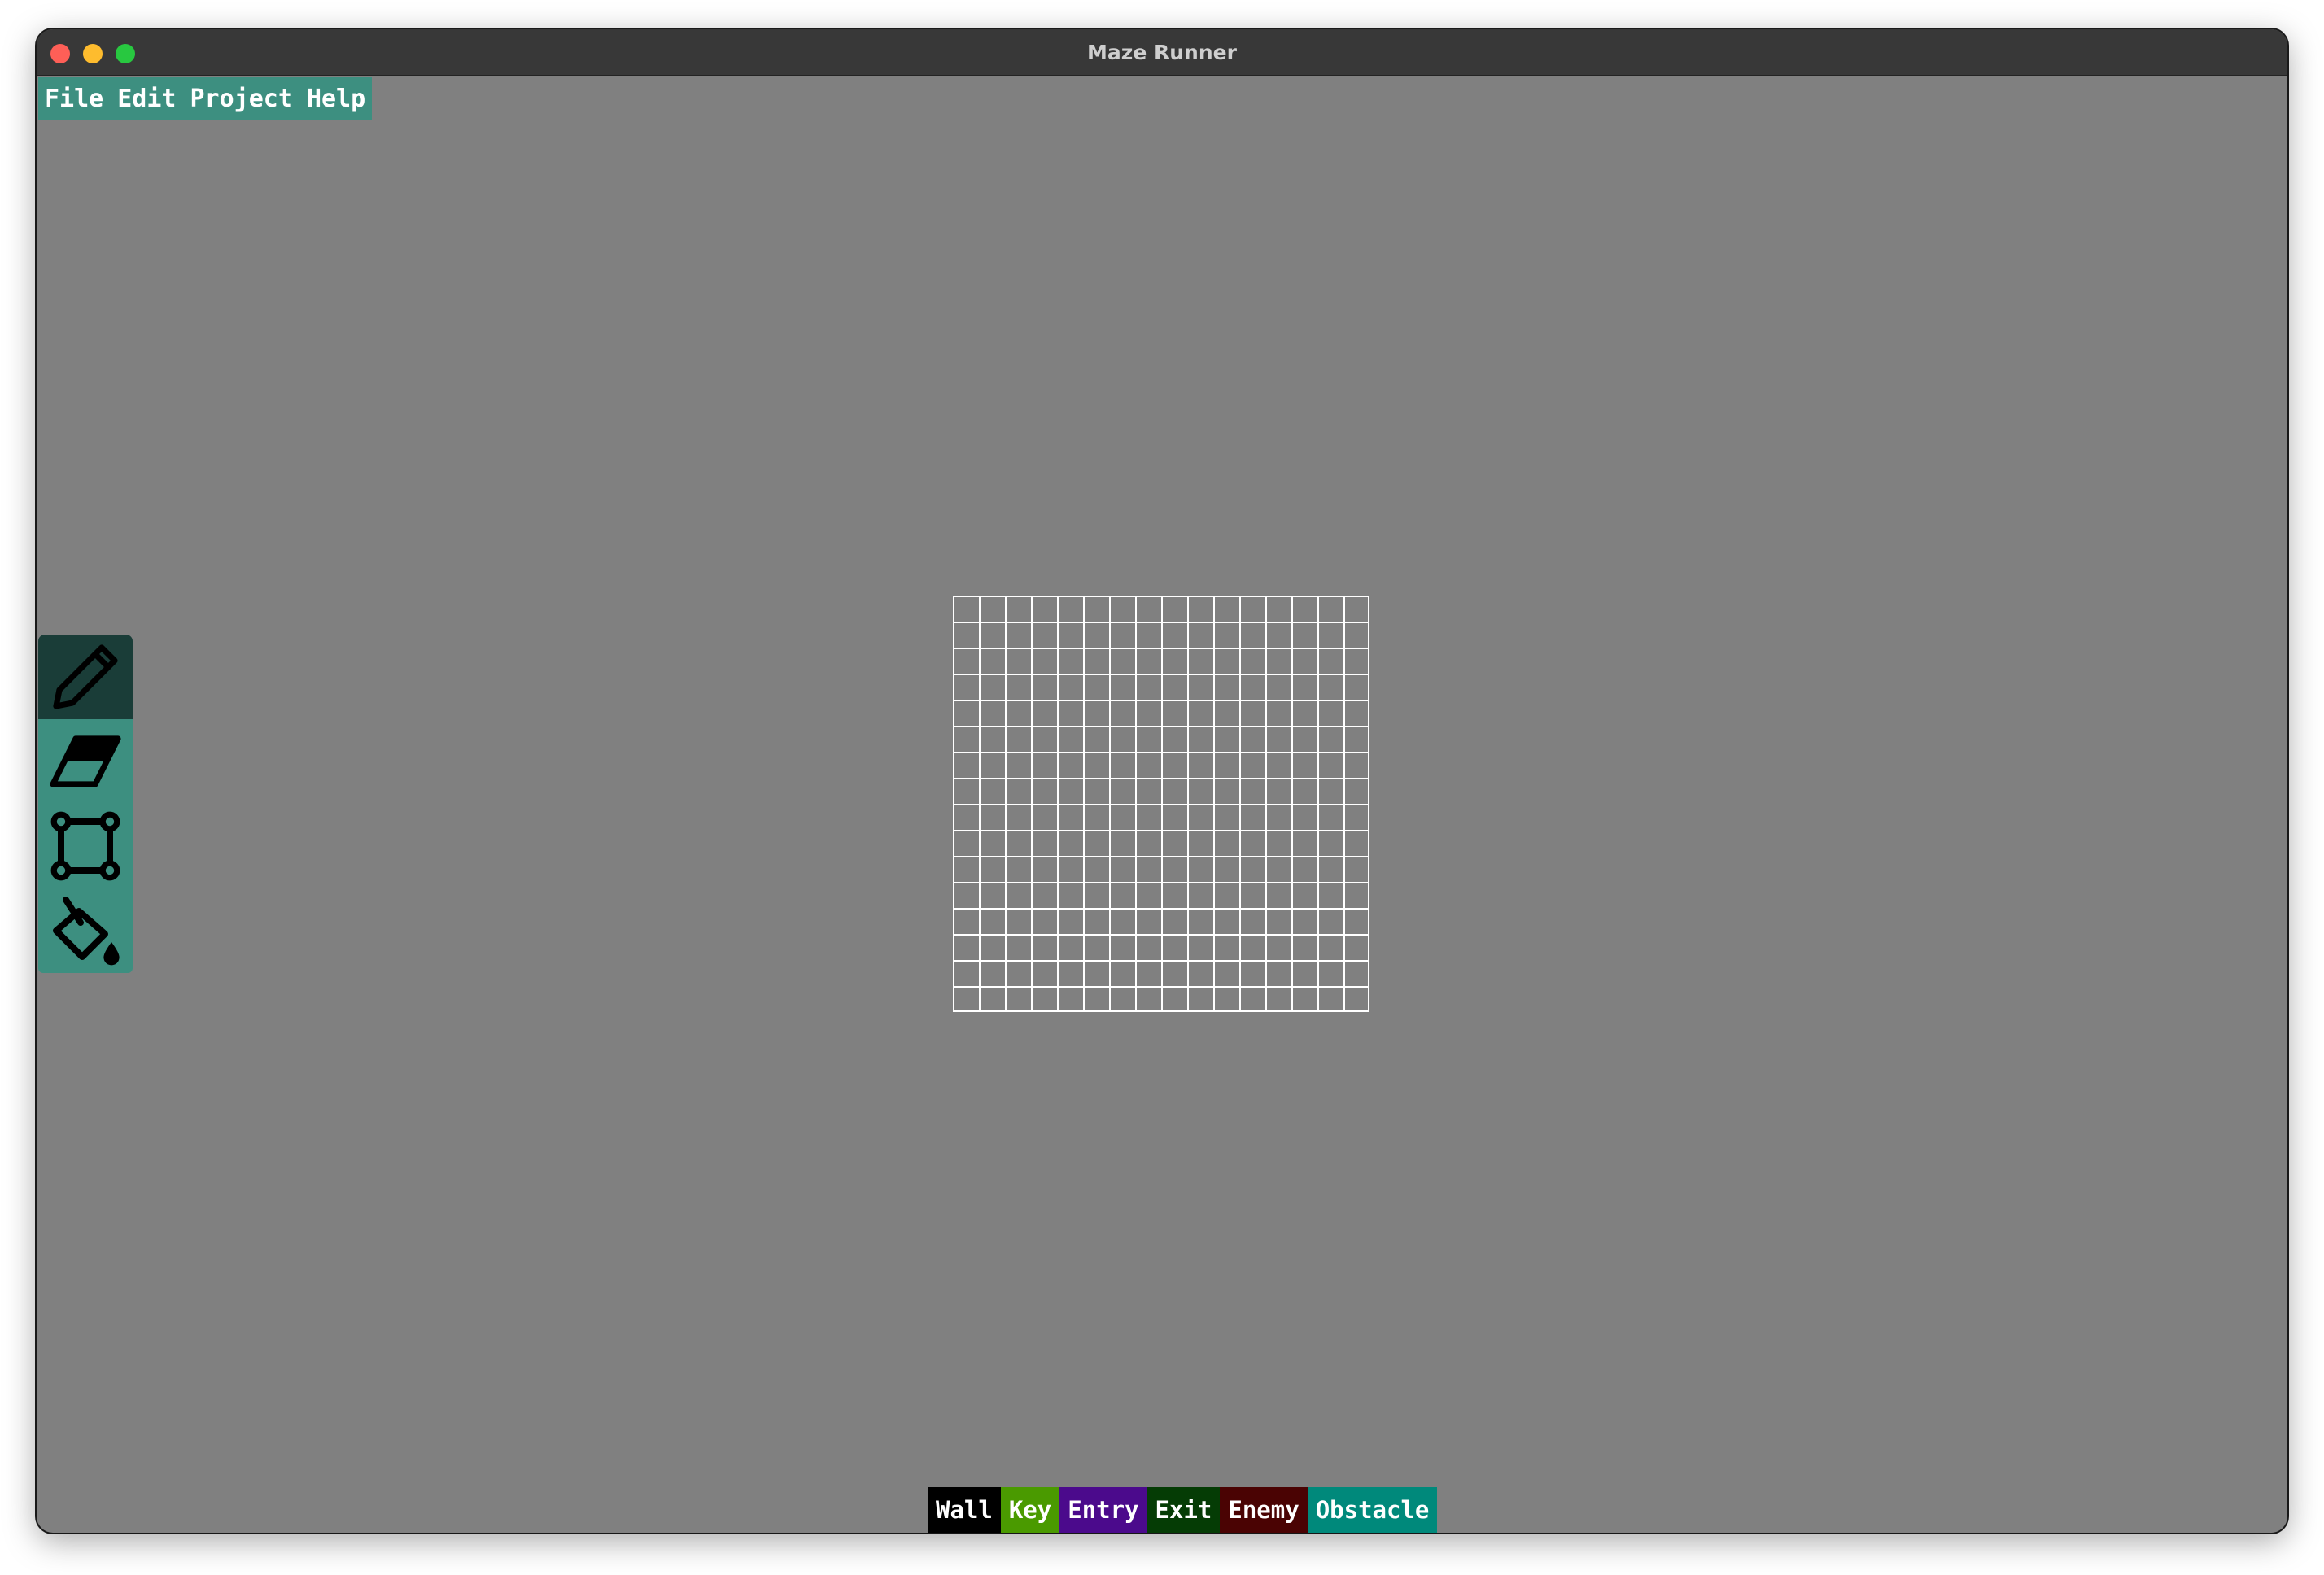  I want to click on eraser-icon, so click(85, 761).